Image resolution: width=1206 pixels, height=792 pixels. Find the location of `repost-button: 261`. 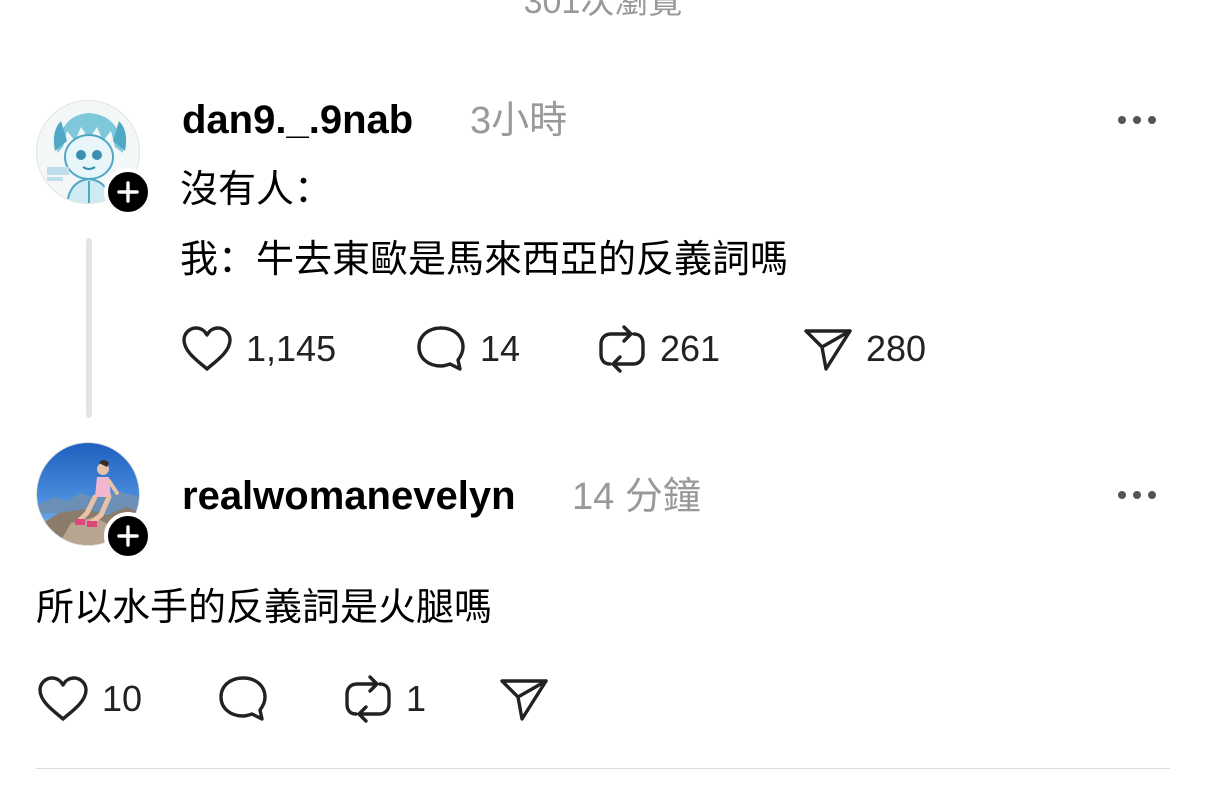

repost-button: 261 is located at coordinates (658, 349).